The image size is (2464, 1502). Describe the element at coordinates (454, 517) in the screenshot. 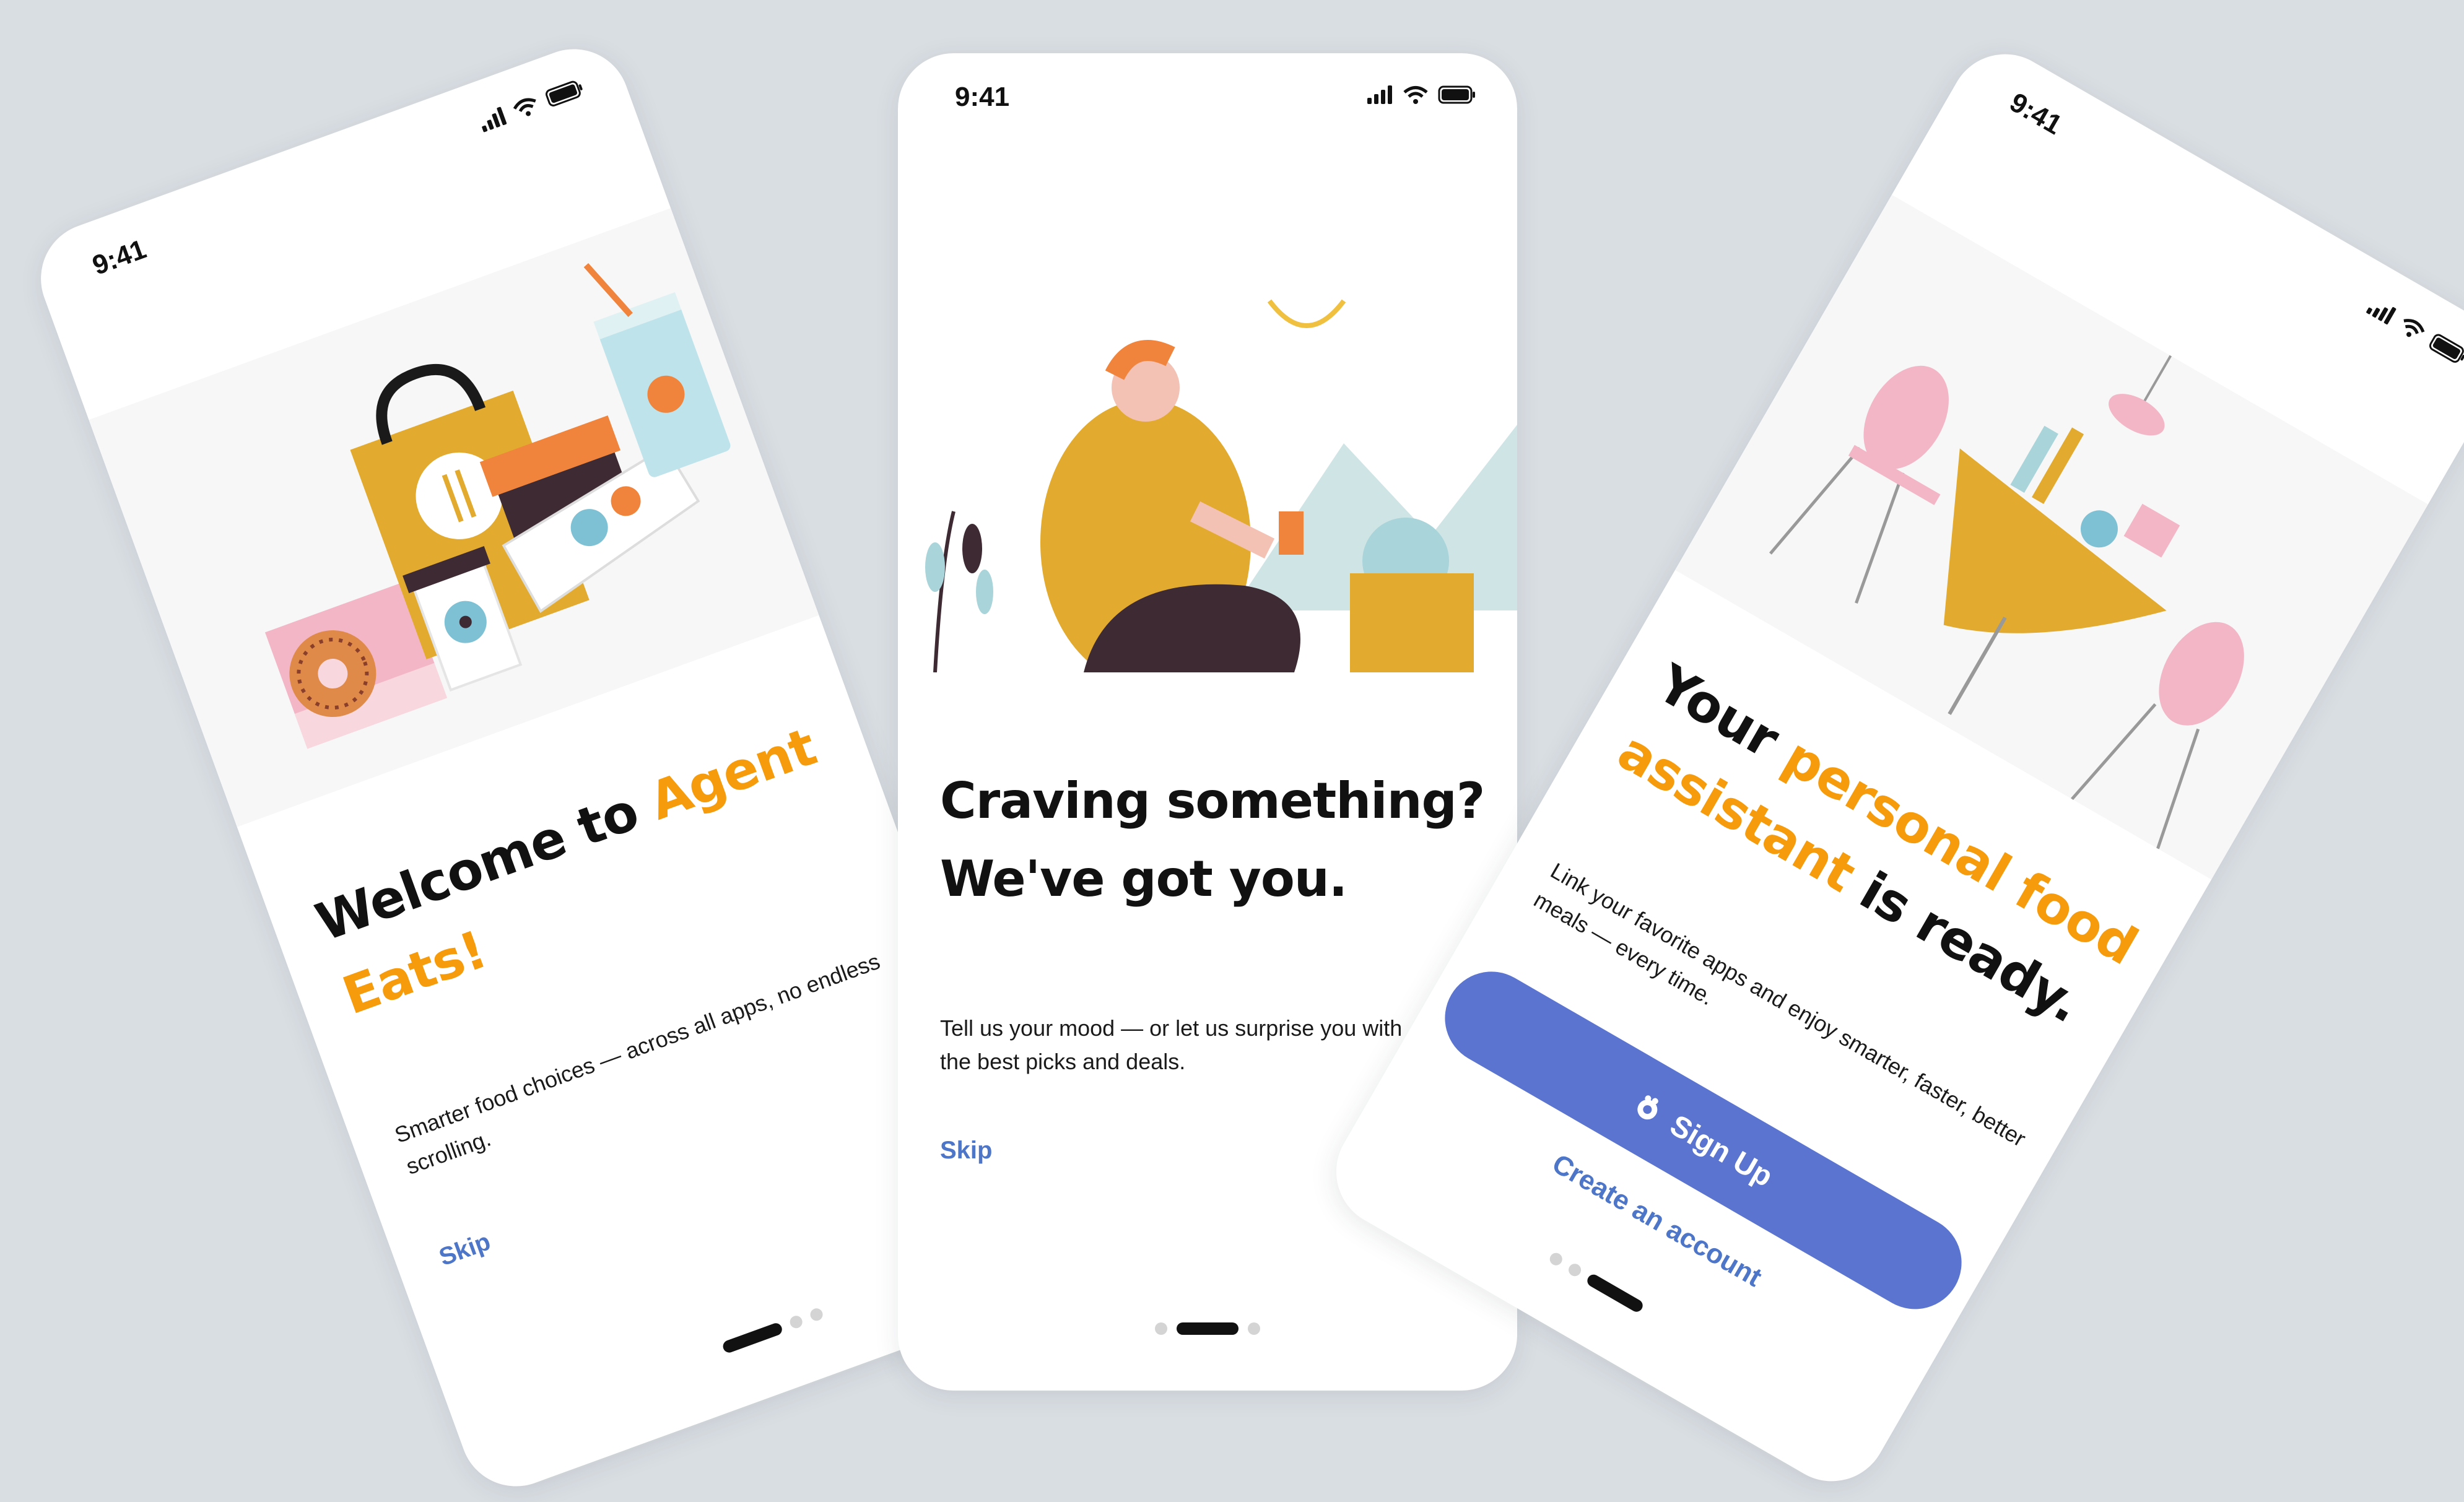

I see `food-delivery-illustration` at that location.